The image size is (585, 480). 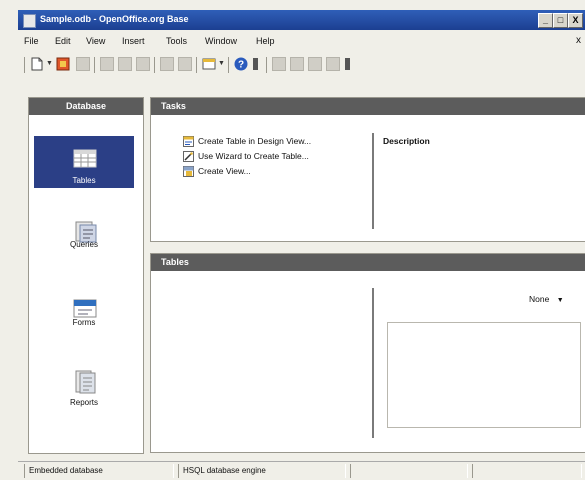 I want to click on tables-icon, so click(x=85, y=158).